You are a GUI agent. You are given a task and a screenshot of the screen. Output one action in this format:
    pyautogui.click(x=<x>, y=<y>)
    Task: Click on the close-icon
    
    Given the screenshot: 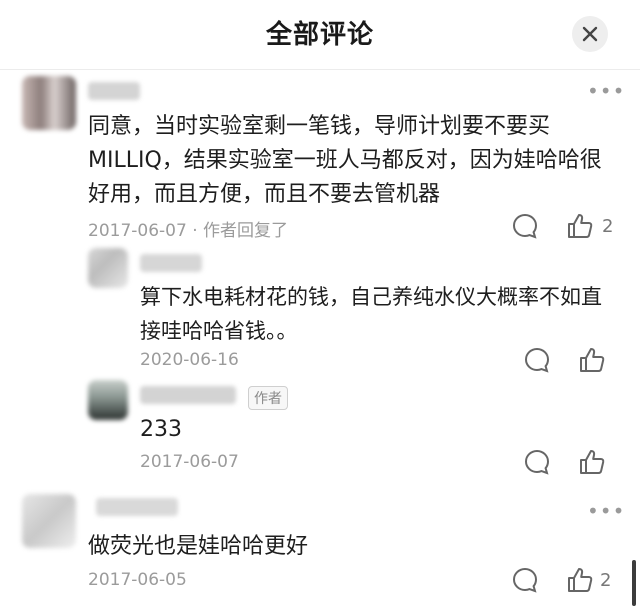 What is the action you would take?
    pyautogui.click(x=590, y=34)
    